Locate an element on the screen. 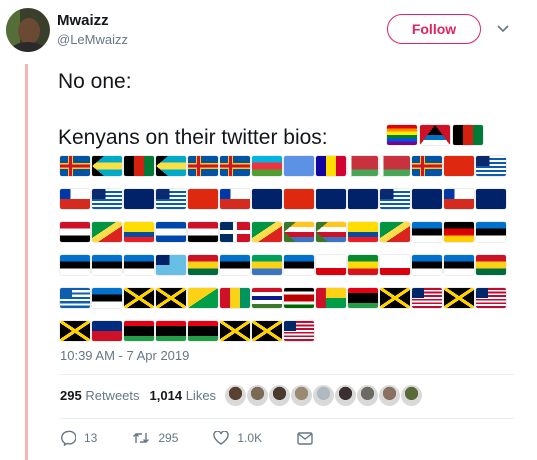 The width and height of the screenshot is (537, 460). guinea-bissau-flag-icon is located at coordinates (331, 298).